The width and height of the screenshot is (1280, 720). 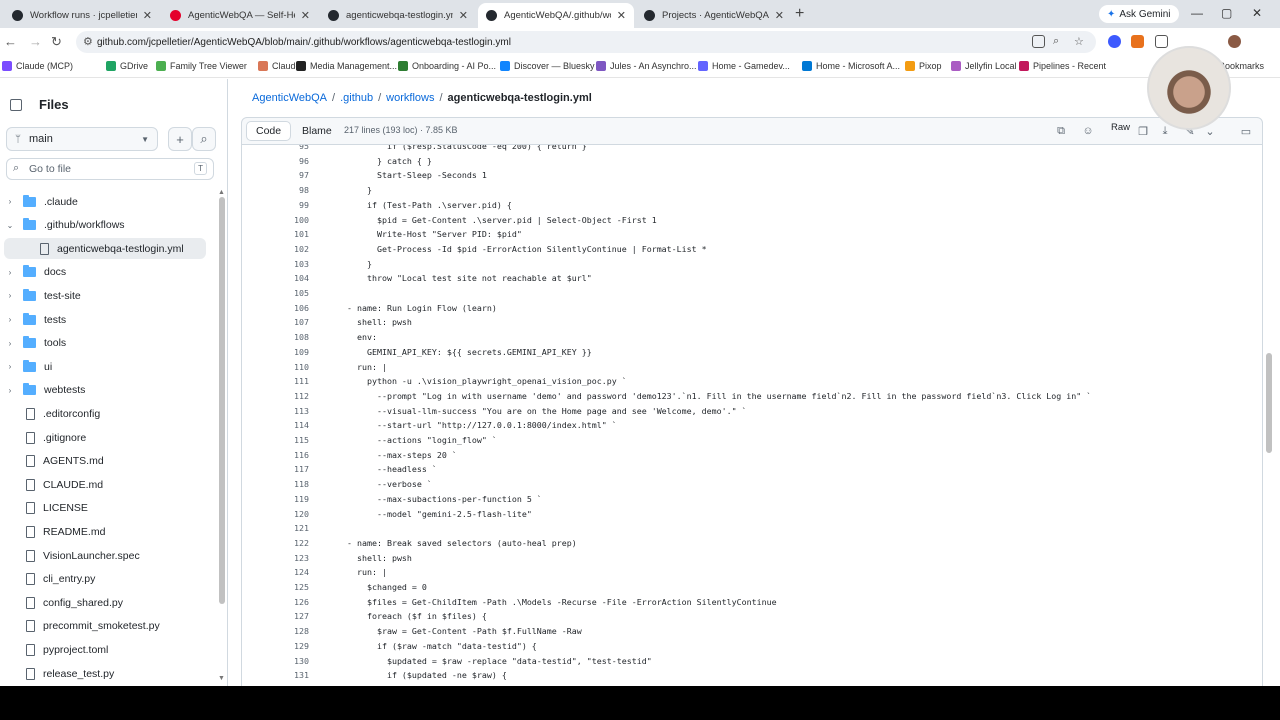 What do you see at coordinates (16, 104) in the screenshot?
I see `collapse-panel-icon` at bounding box center [16, 104].